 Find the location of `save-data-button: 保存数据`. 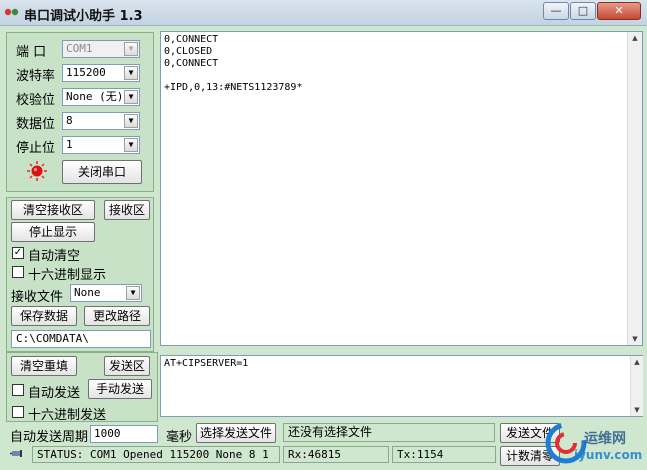

save-data-button: 保存数据 is located at coordinates (44, 316).